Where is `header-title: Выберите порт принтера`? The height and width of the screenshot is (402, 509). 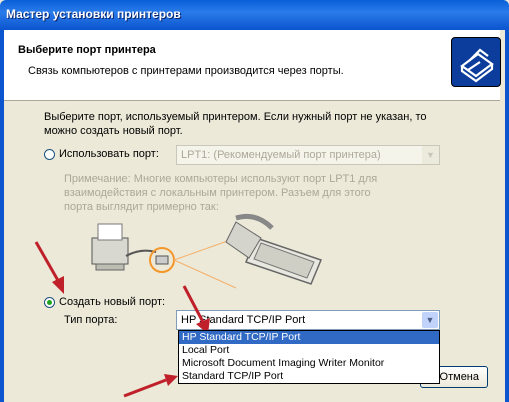 header-title: Выберите порт принтера is located at coordinates (87, 50).